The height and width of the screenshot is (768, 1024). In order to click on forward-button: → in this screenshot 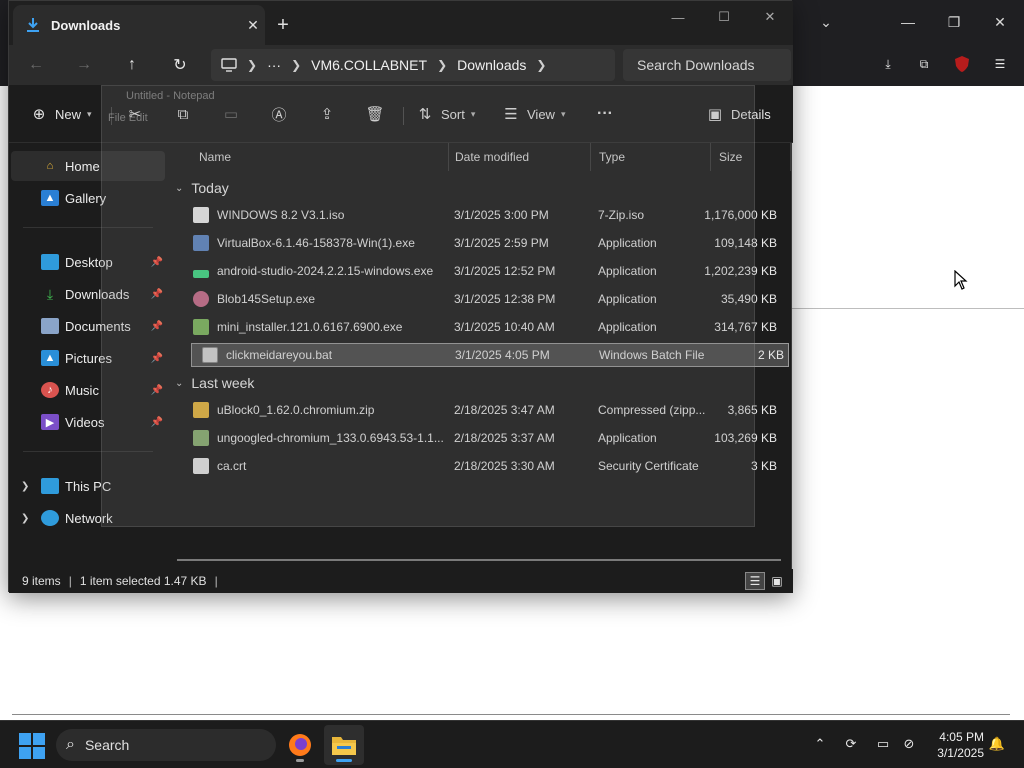, I will do `click(84, 65)`.